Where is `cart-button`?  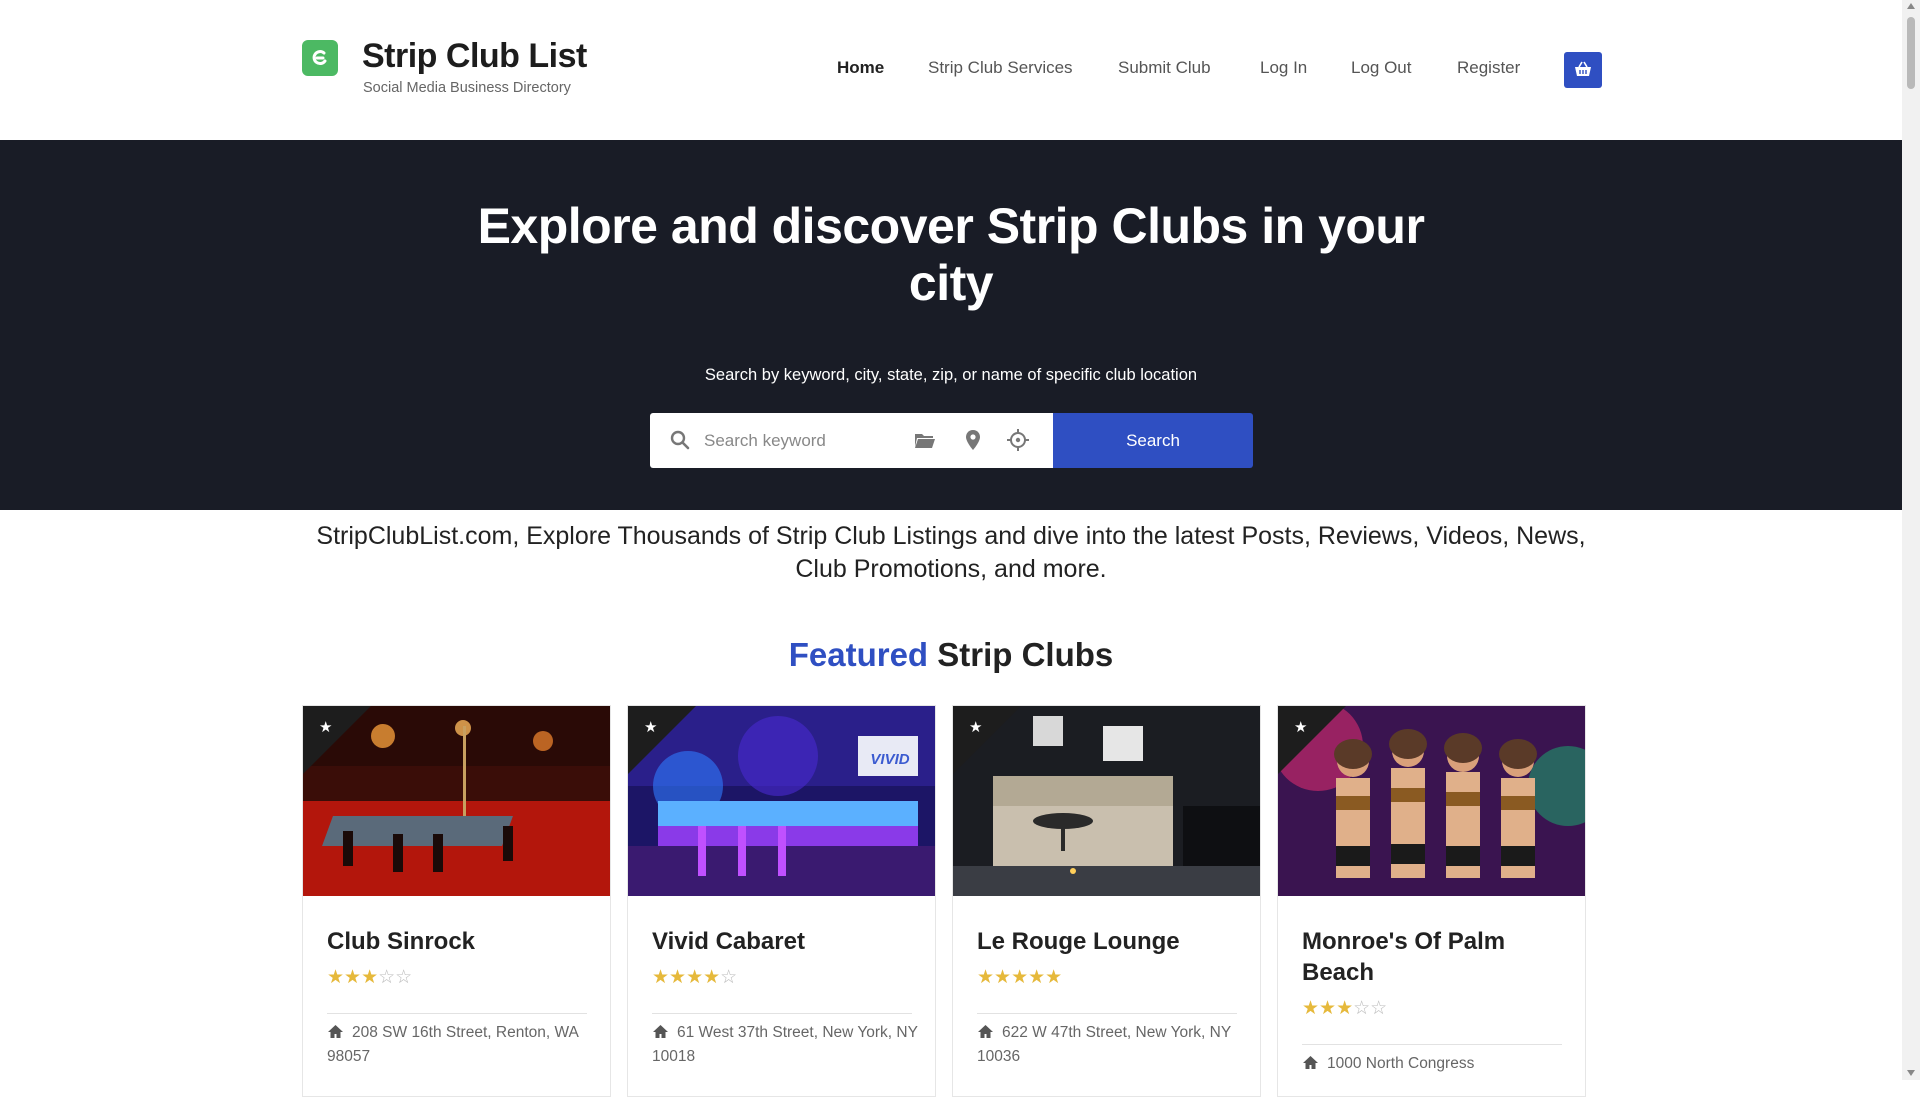 cart-button is located at coordinates (1583, 70).